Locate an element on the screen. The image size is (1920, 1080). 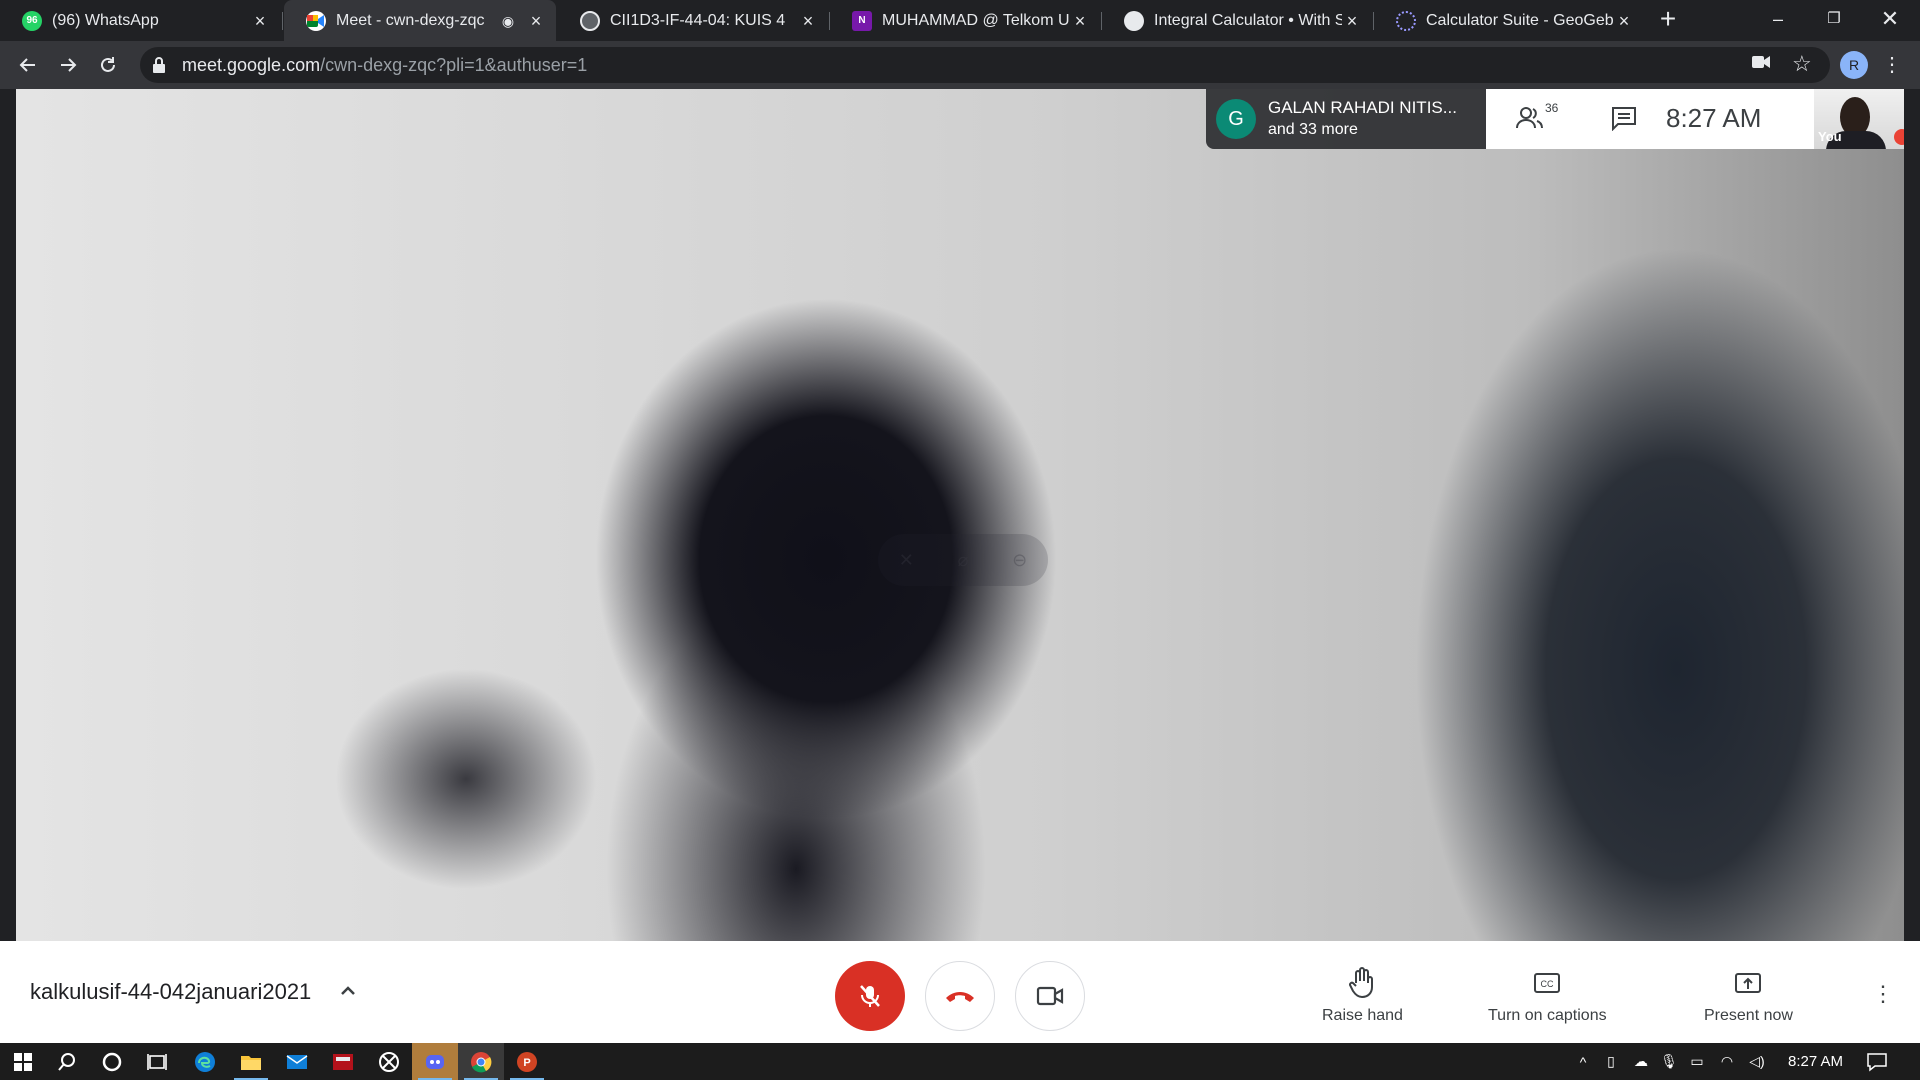
action-center-icon is located at coordinates (1877, 1061).